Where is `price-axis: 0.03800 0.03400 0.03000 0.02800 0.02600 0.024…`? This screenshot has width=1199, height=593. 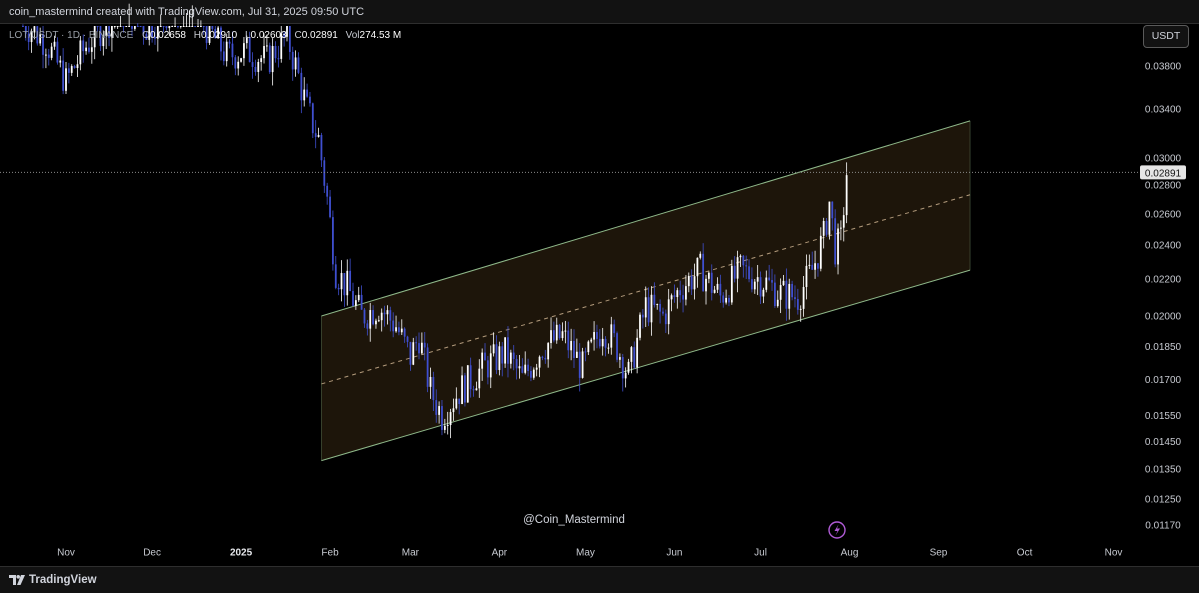 price-axis: 0.03800 0.03400 0.03000 0.02800 0.02600 0.024… is located at coordinates (1163, 296).